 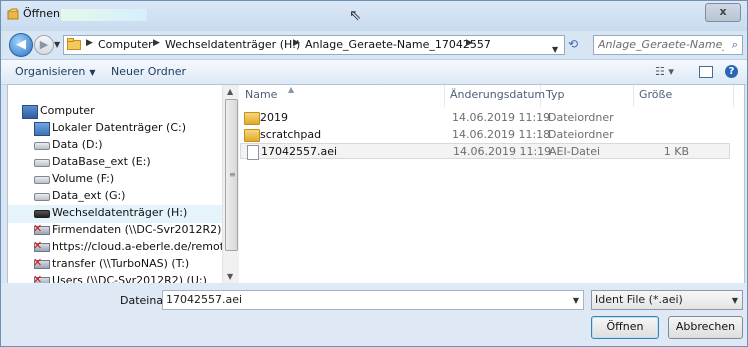 What do you see at coordinates (21, 45) in the screenshot?
I see `back-button: ◀` at bounding box center [21, 45].